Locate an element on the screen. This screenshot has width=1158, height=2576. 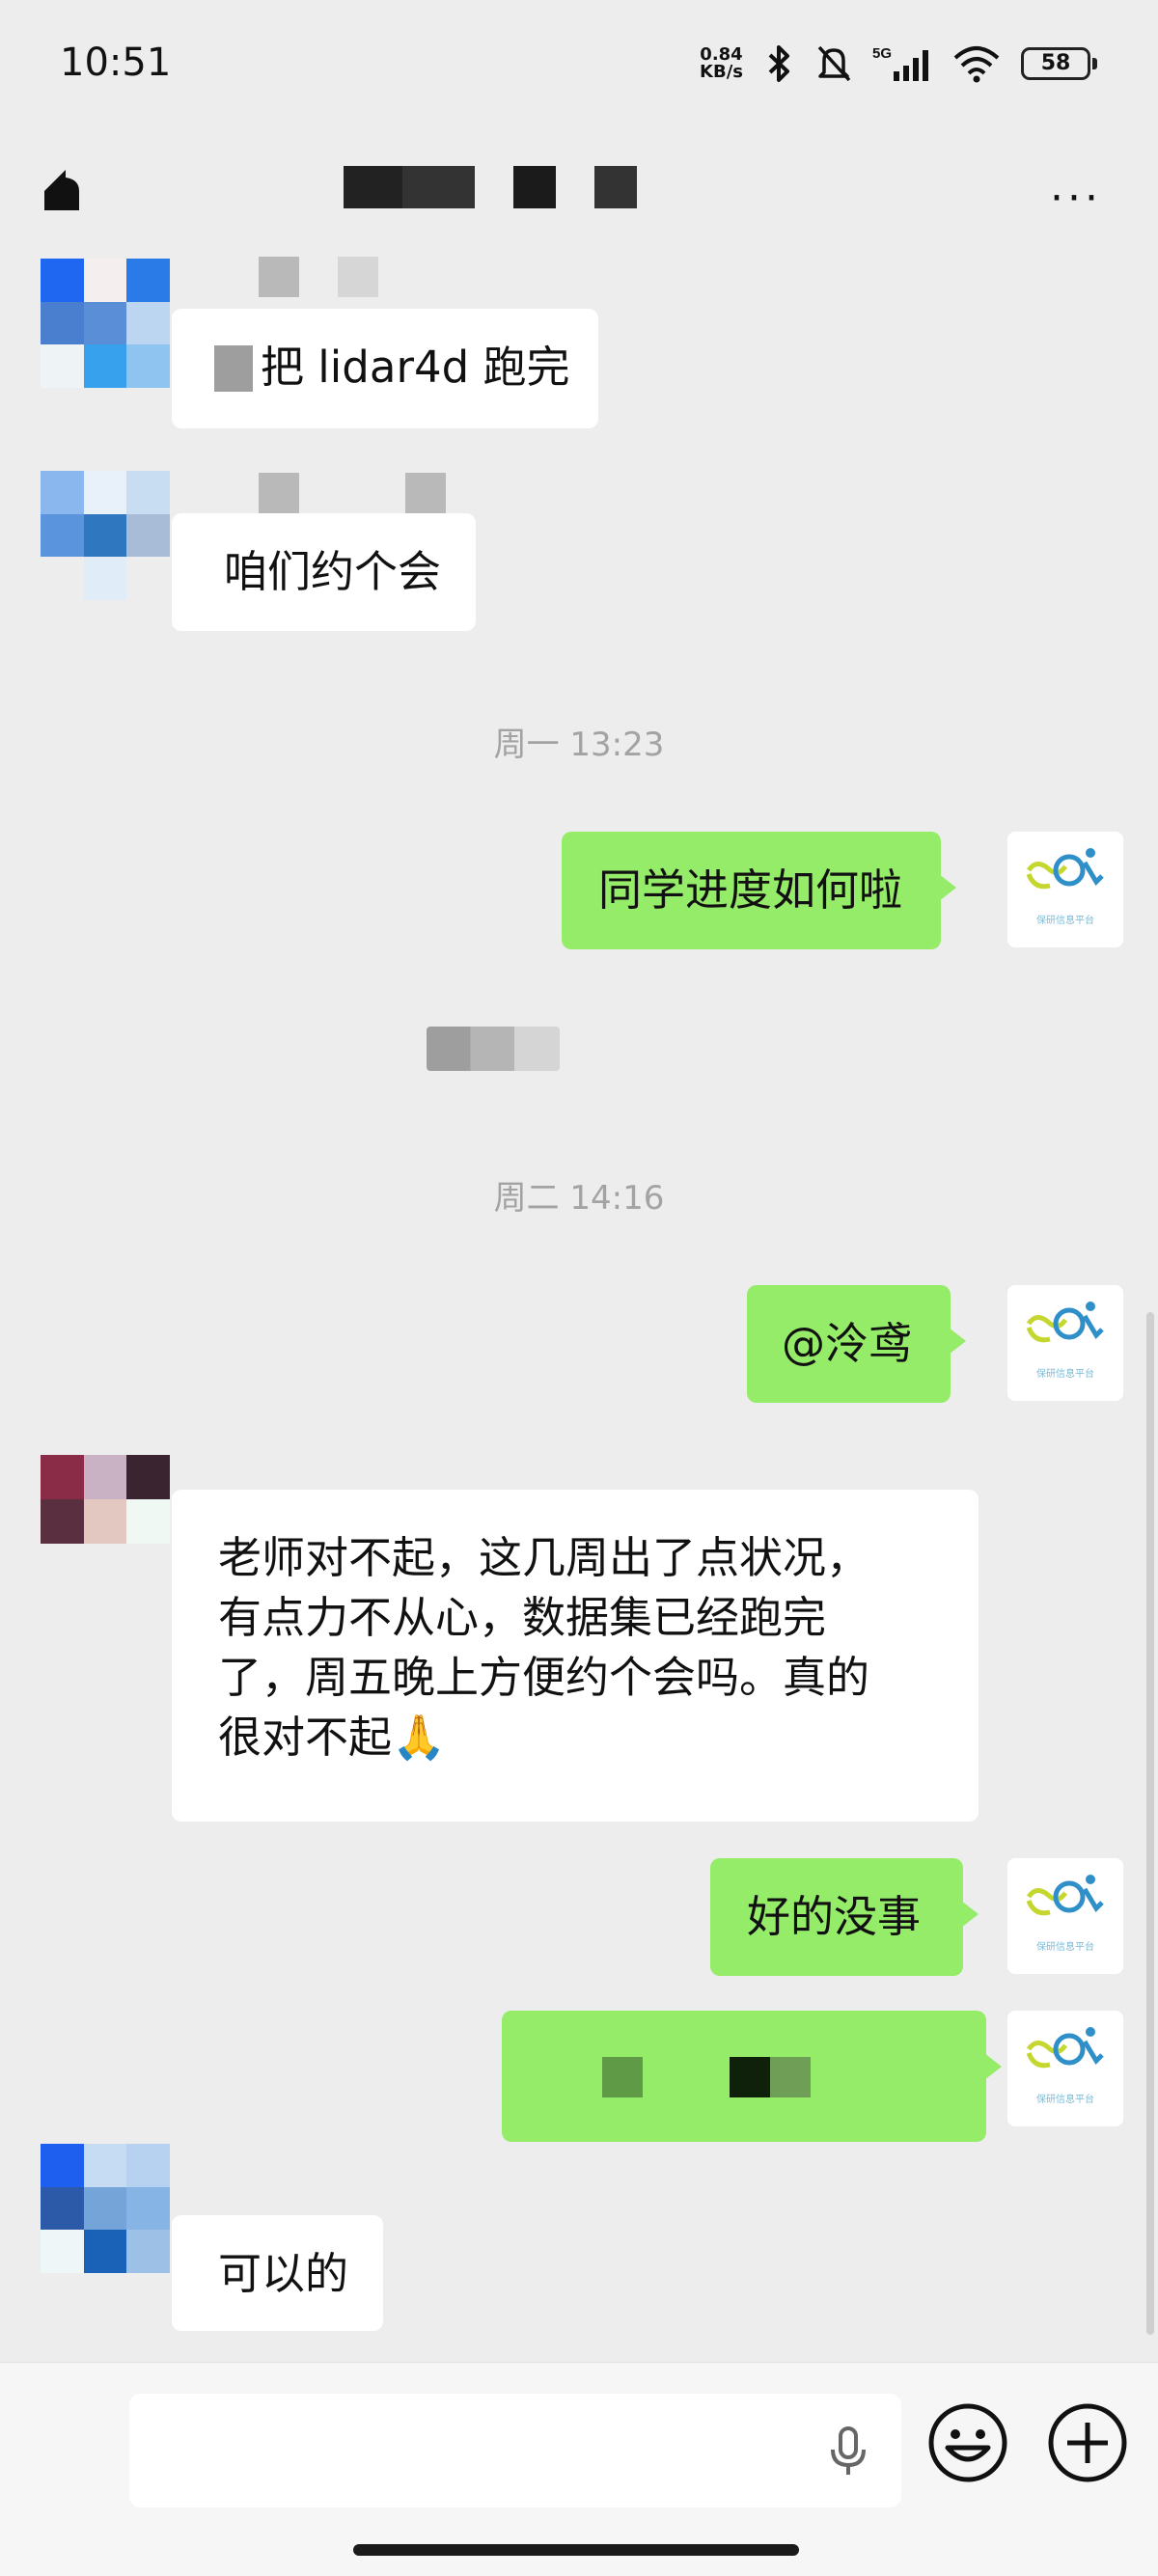
system-message-redacted is located at coordinates (493, 1049).